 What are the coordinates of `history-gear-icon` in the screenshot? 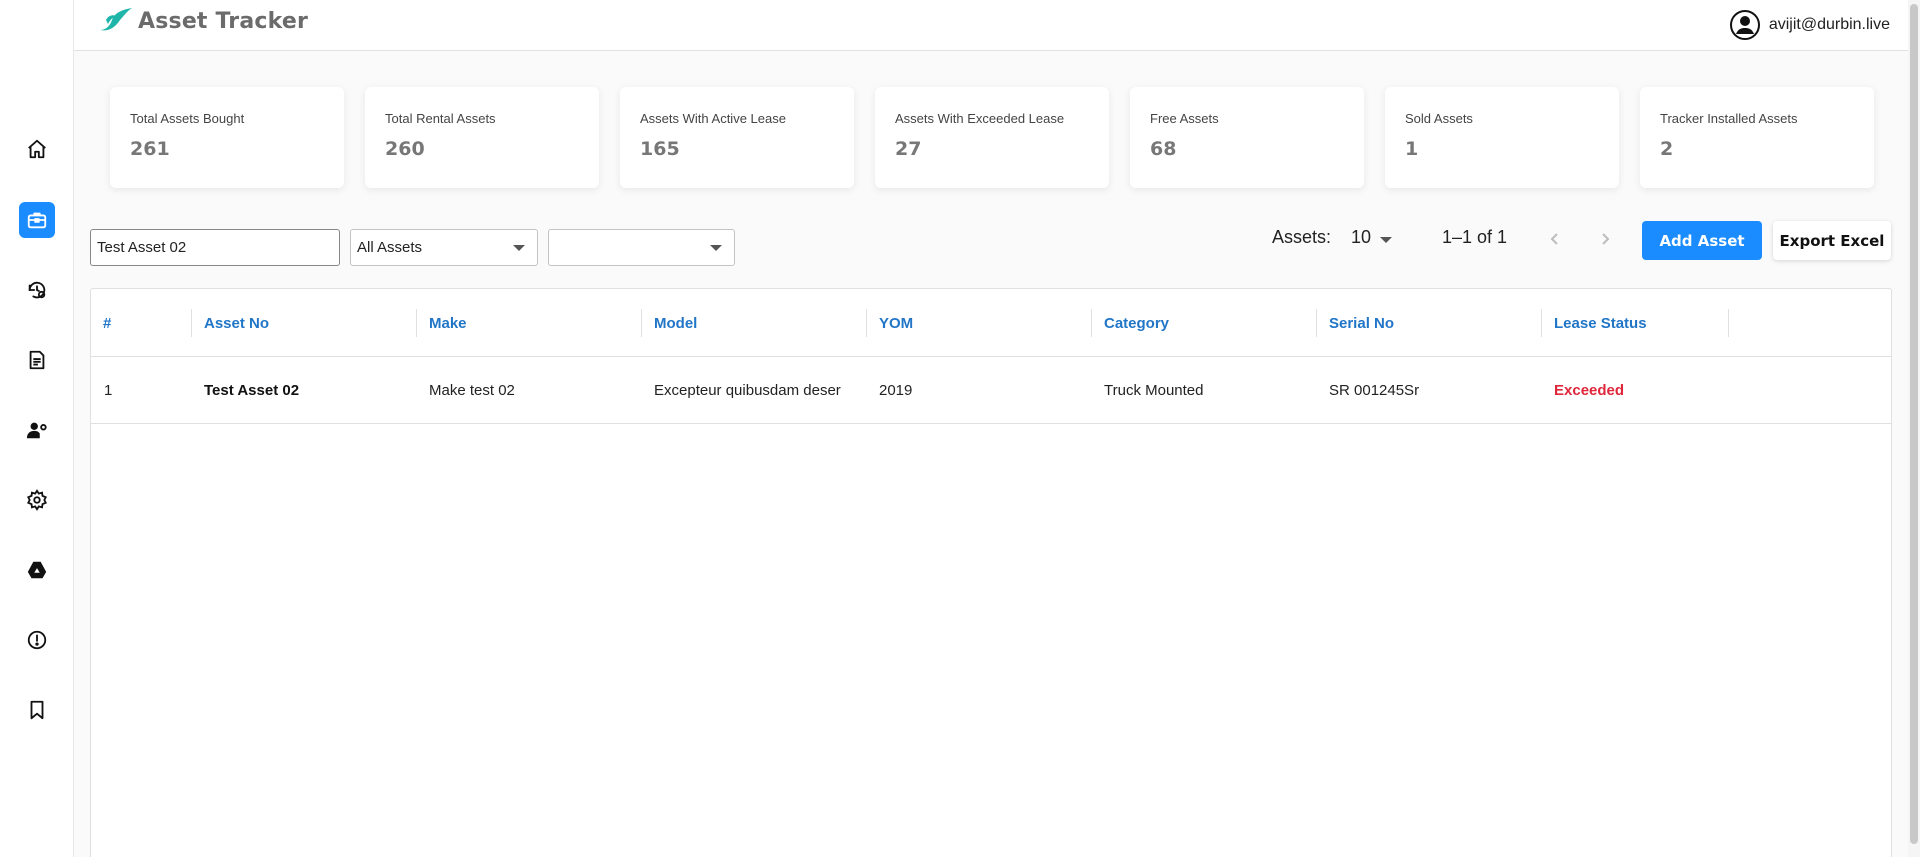 It's located at (37, 290).